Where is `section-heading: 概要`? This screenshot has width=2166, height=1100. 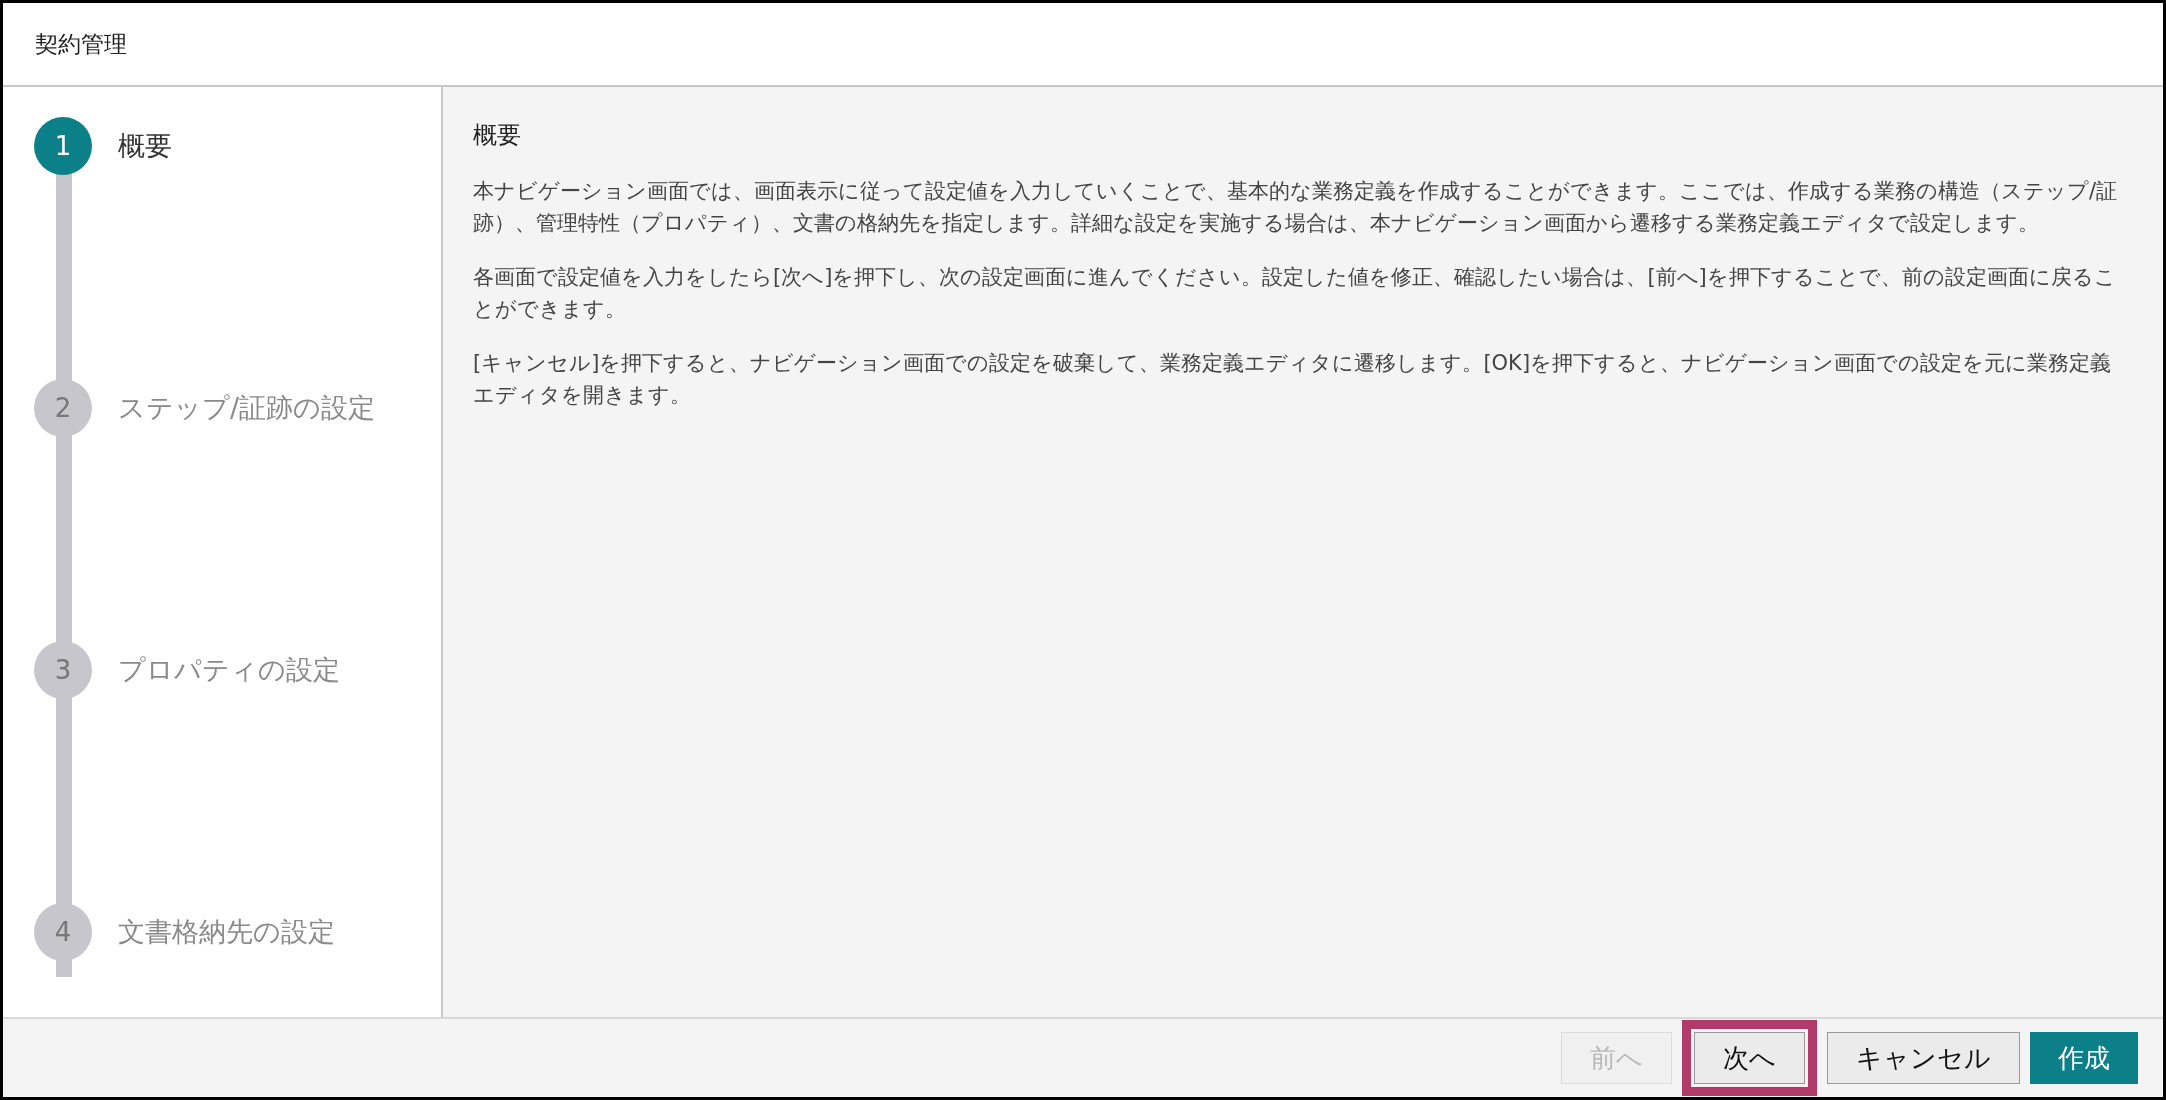 section-heading: 概要 is located at coordinates (497, 135).